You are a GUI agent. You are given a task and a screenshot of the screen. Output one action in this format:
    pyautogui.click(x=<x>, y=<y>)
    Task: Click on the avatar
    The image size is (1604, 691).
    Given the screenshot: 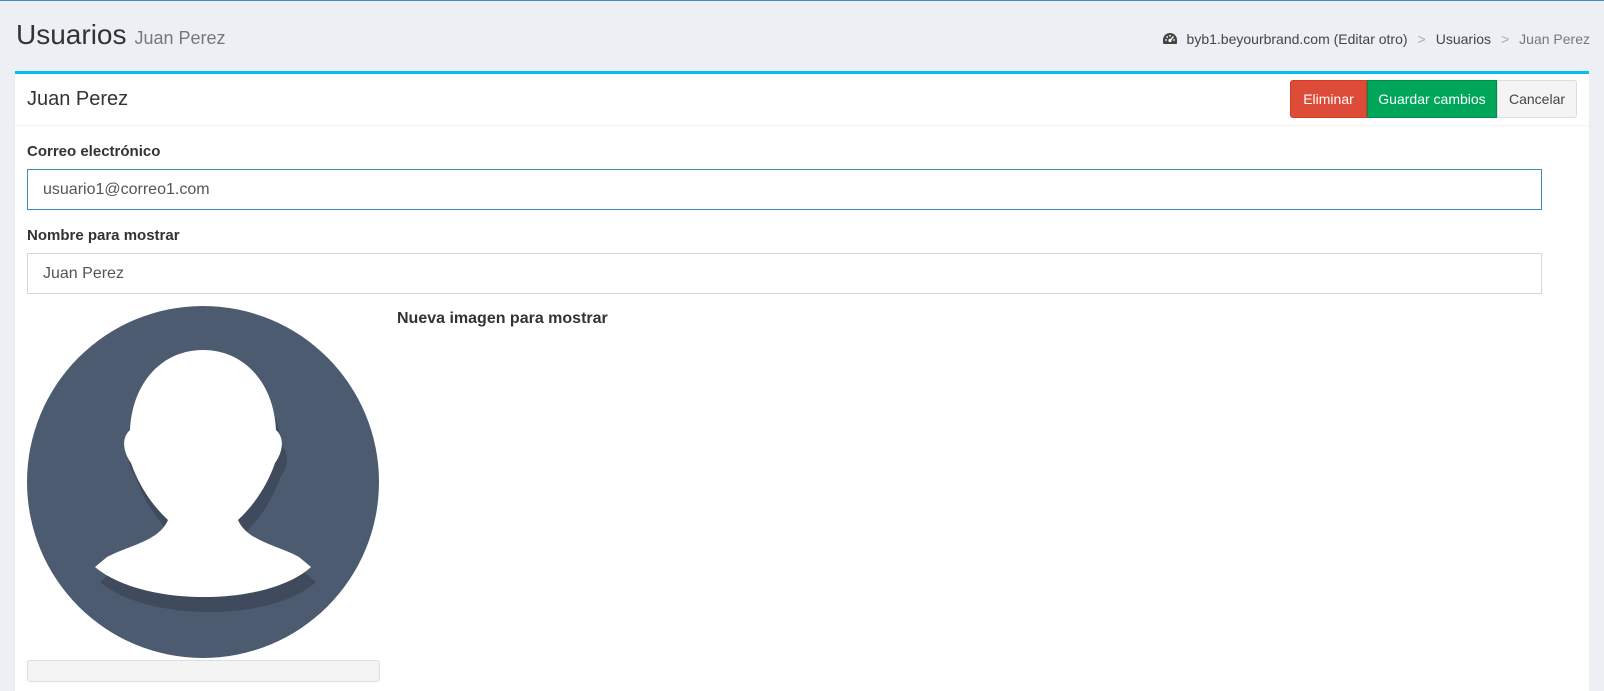 What is the action you would take?
    pyautogui.click(x=203, y=482)
    